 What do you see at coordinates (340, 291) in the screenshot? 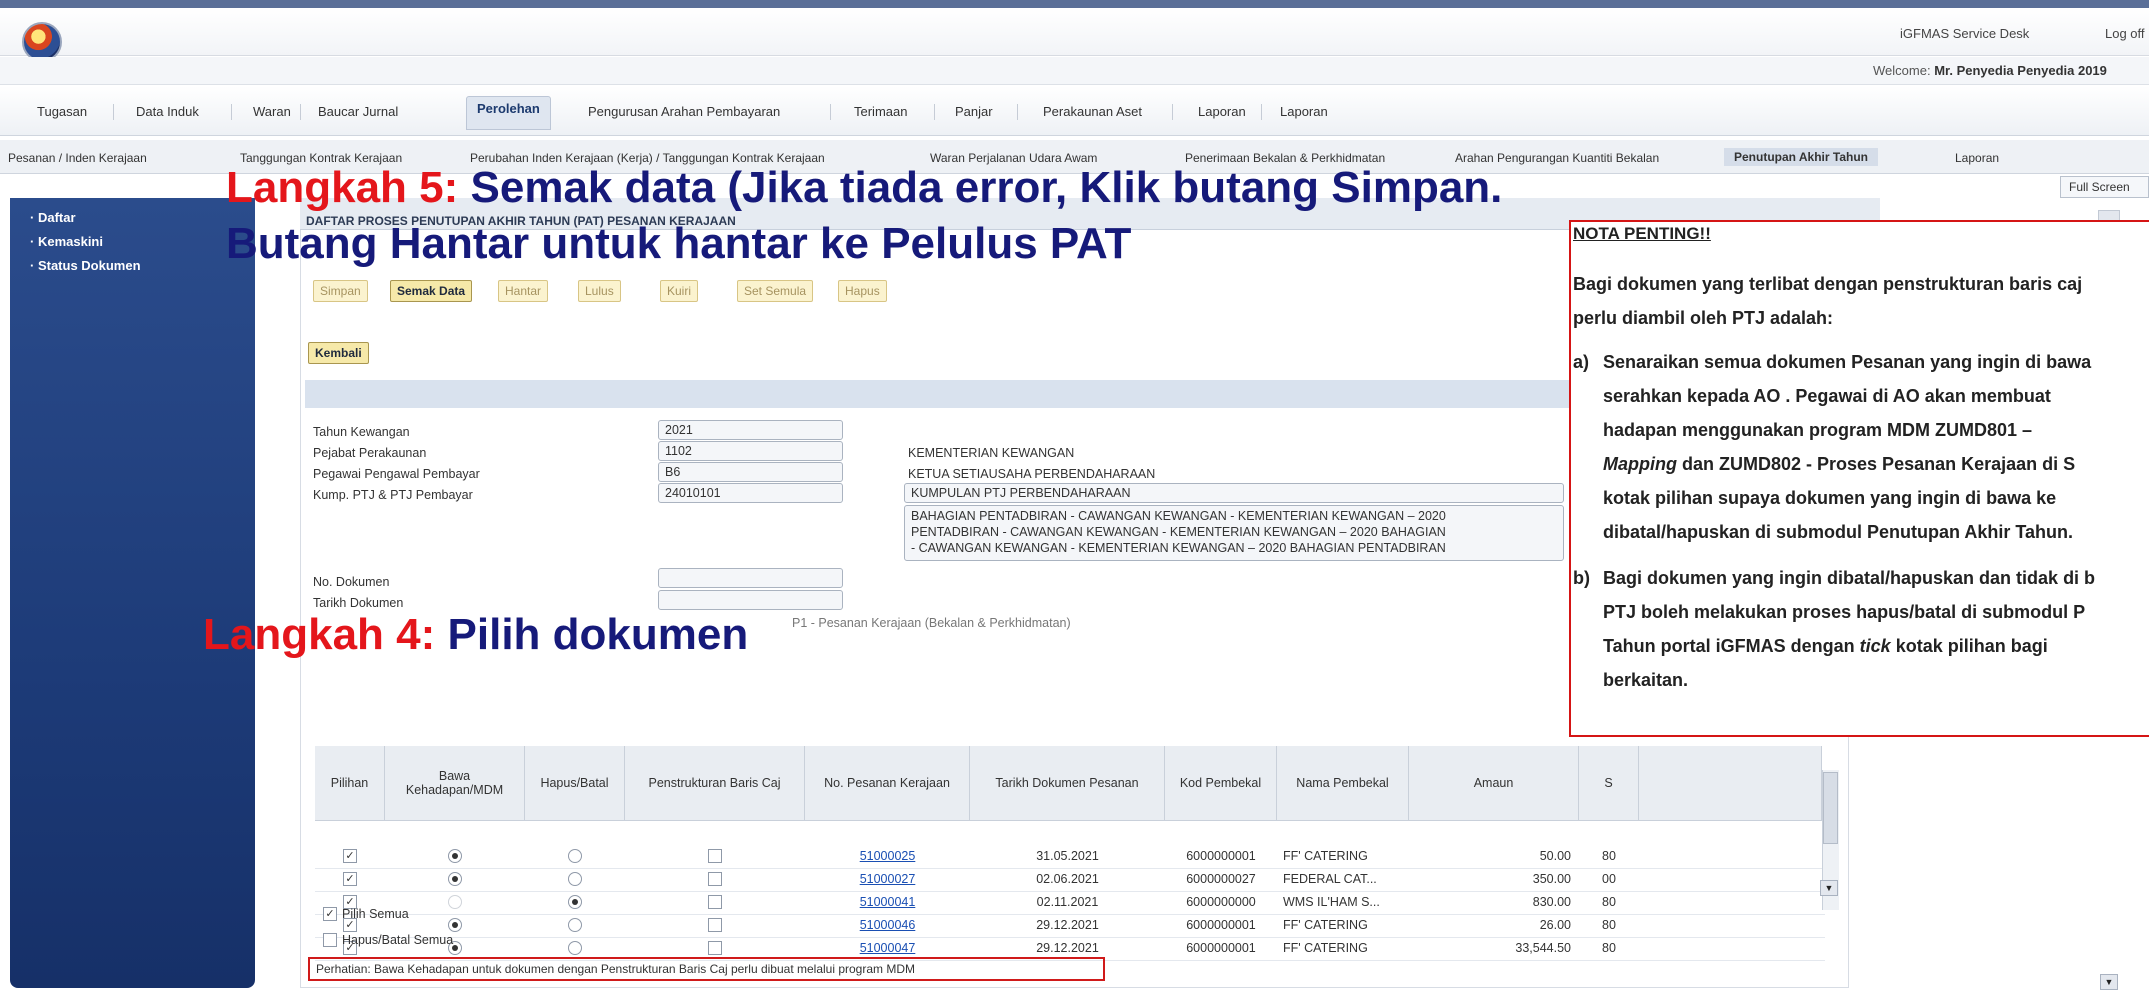
I see `simpan-button: Simpan` at bounding box center [340, 291].